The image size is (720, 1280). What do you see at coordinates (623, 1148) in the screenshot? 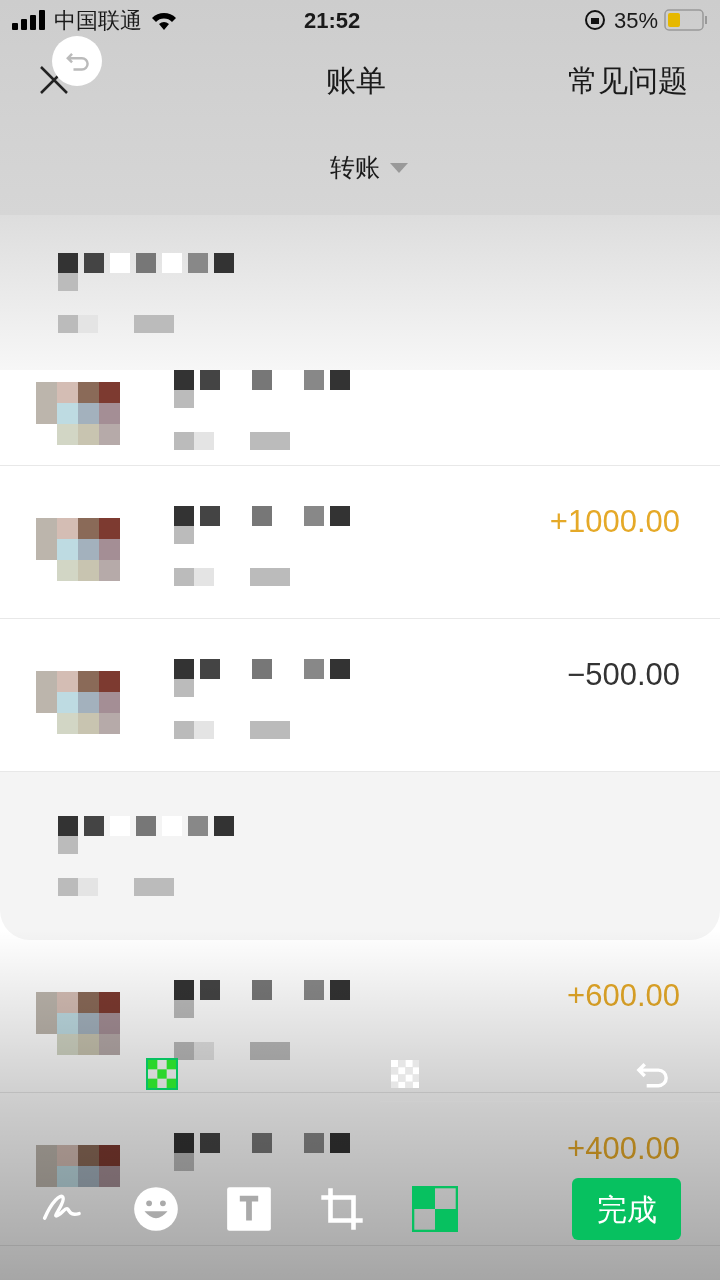
I see `amount: +400.00` at bounding box center [623, 1148].